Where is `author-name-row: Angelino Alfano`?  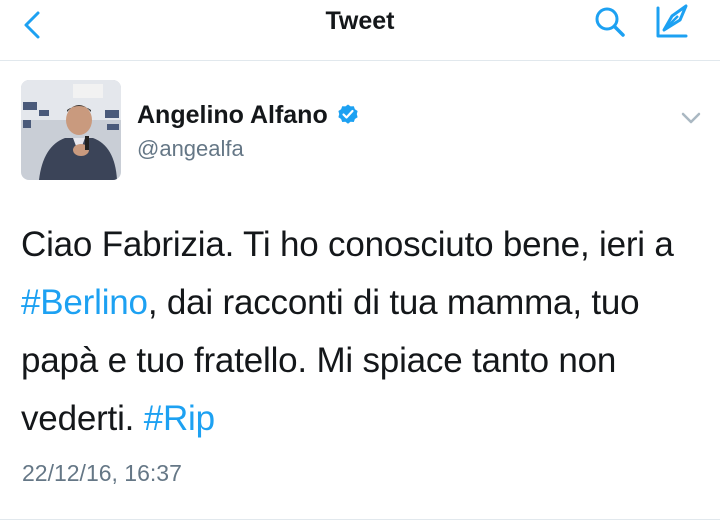
author-name-row: Angelino Alfano is located at coordinates (248, 115).